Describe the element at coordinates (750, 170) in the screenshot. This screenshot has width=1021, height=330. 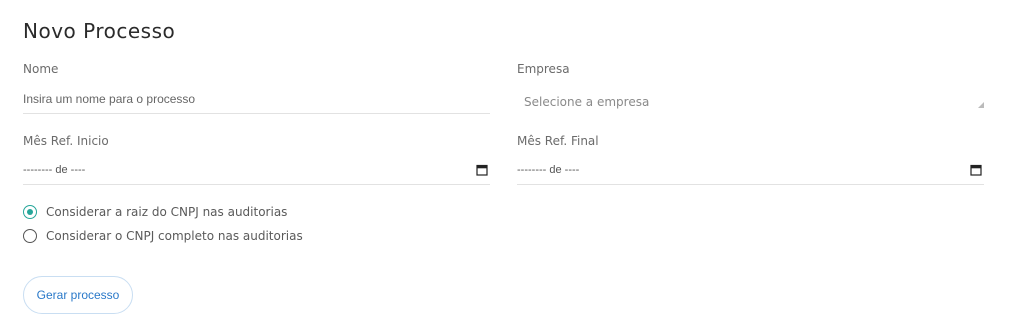
I see `mes-final-input: -------- de ----` at that location.